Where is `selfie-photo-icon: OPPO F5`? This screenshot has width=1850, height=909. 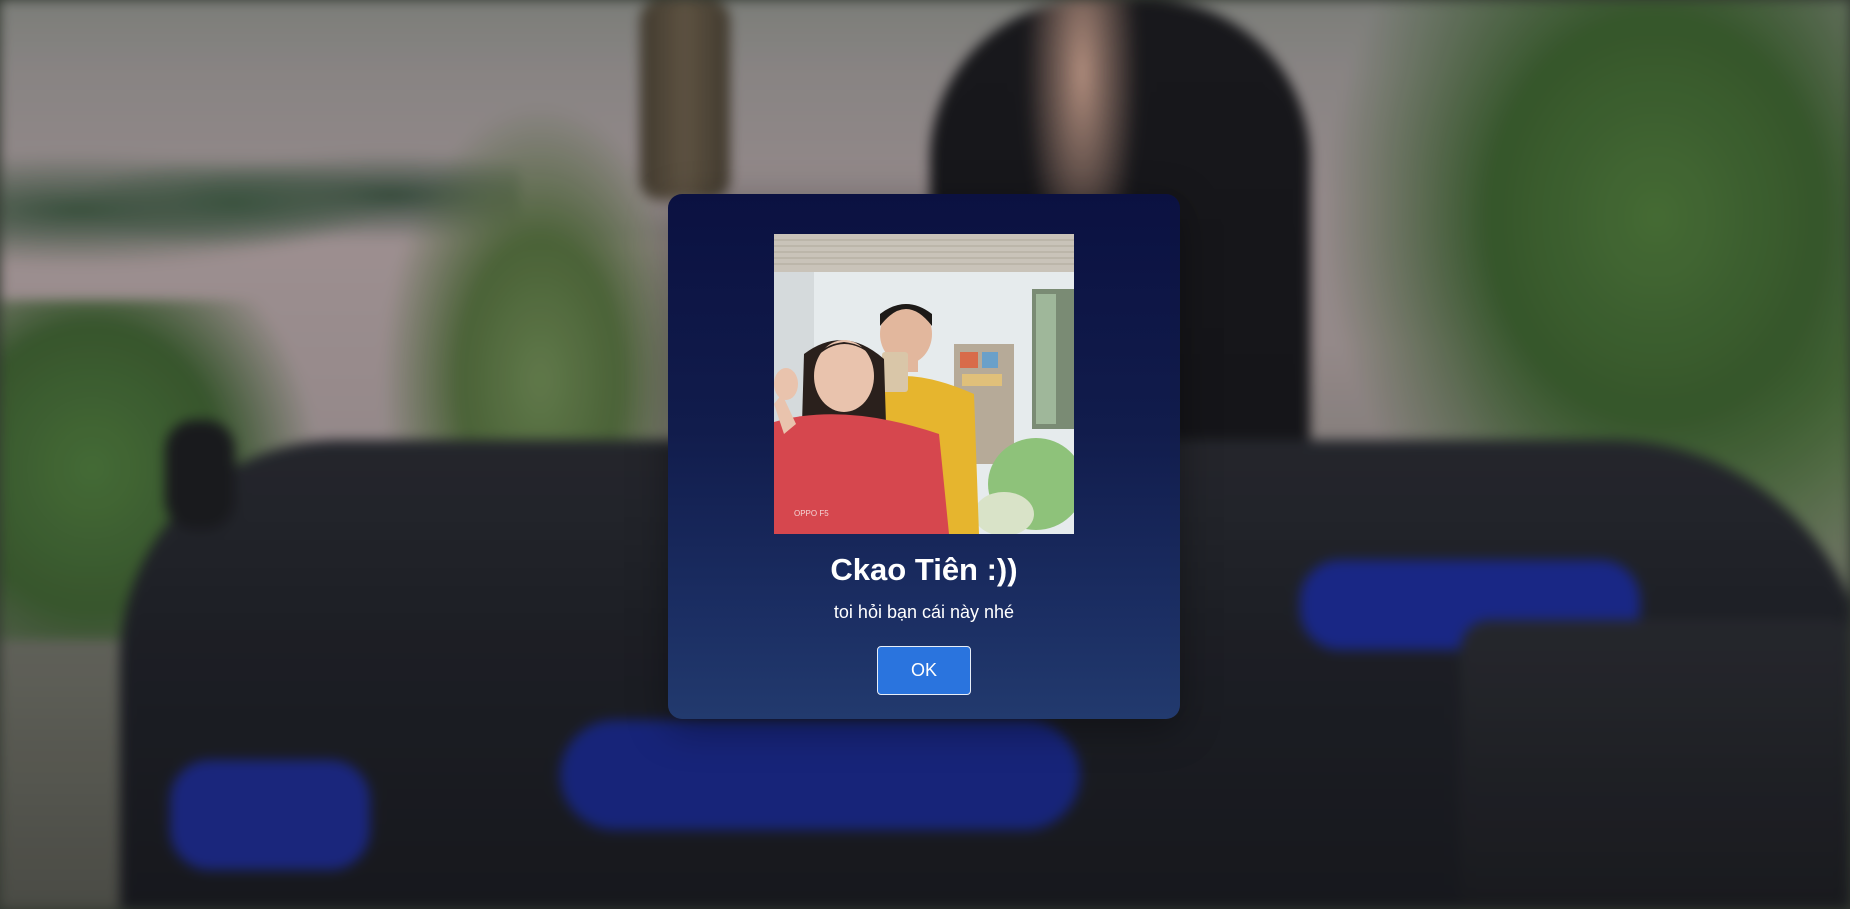 selfie-photo-icon: OPPO F5 is located at coordinates (924, 384).